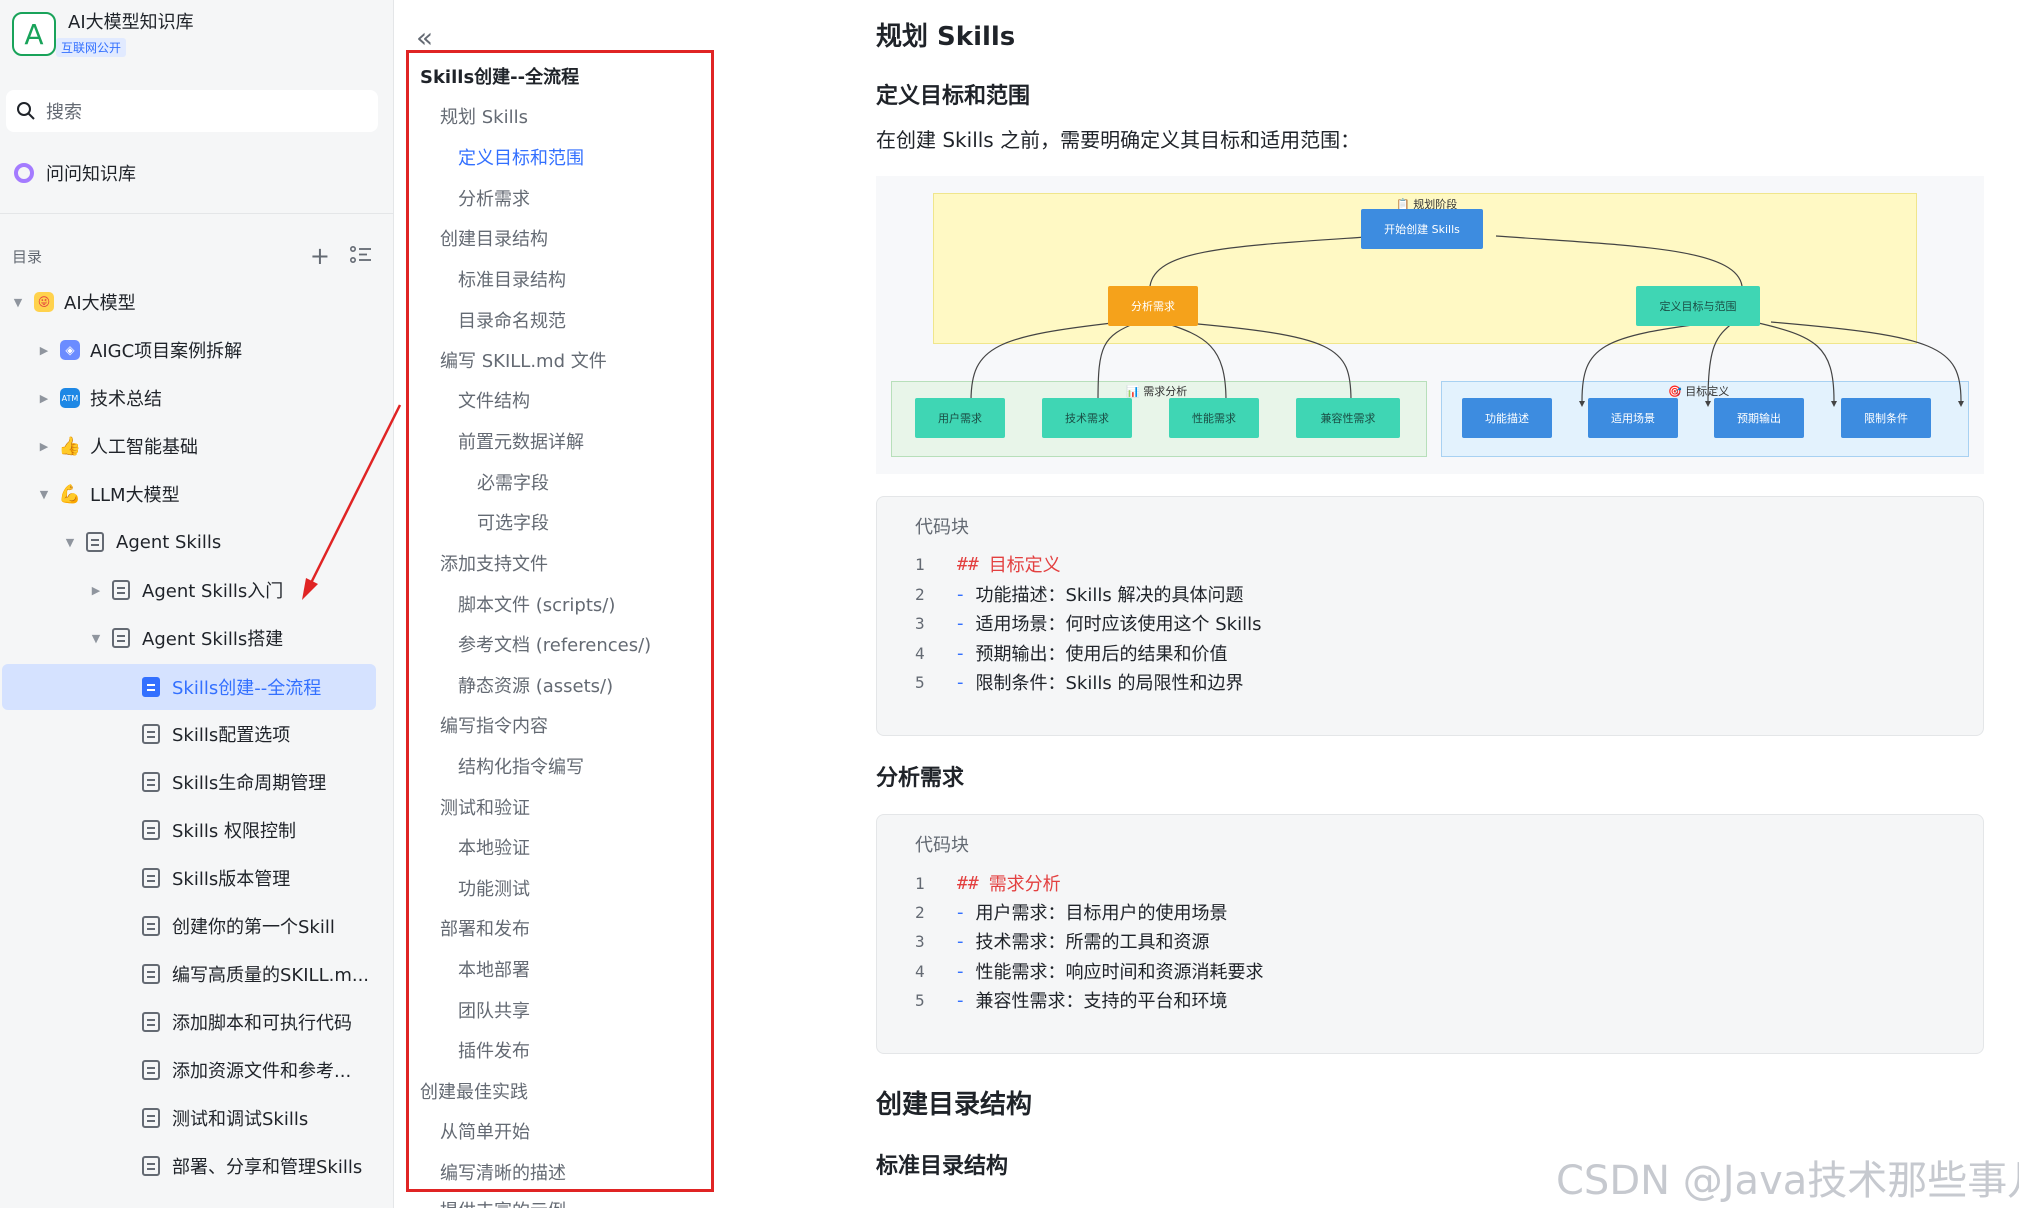 This screenshot has height=1208, width=2019. Describe the element at coordinates (166, 351) in the screenshot. I see `tree-item-label: AIGC项目案例拆解` at that location.